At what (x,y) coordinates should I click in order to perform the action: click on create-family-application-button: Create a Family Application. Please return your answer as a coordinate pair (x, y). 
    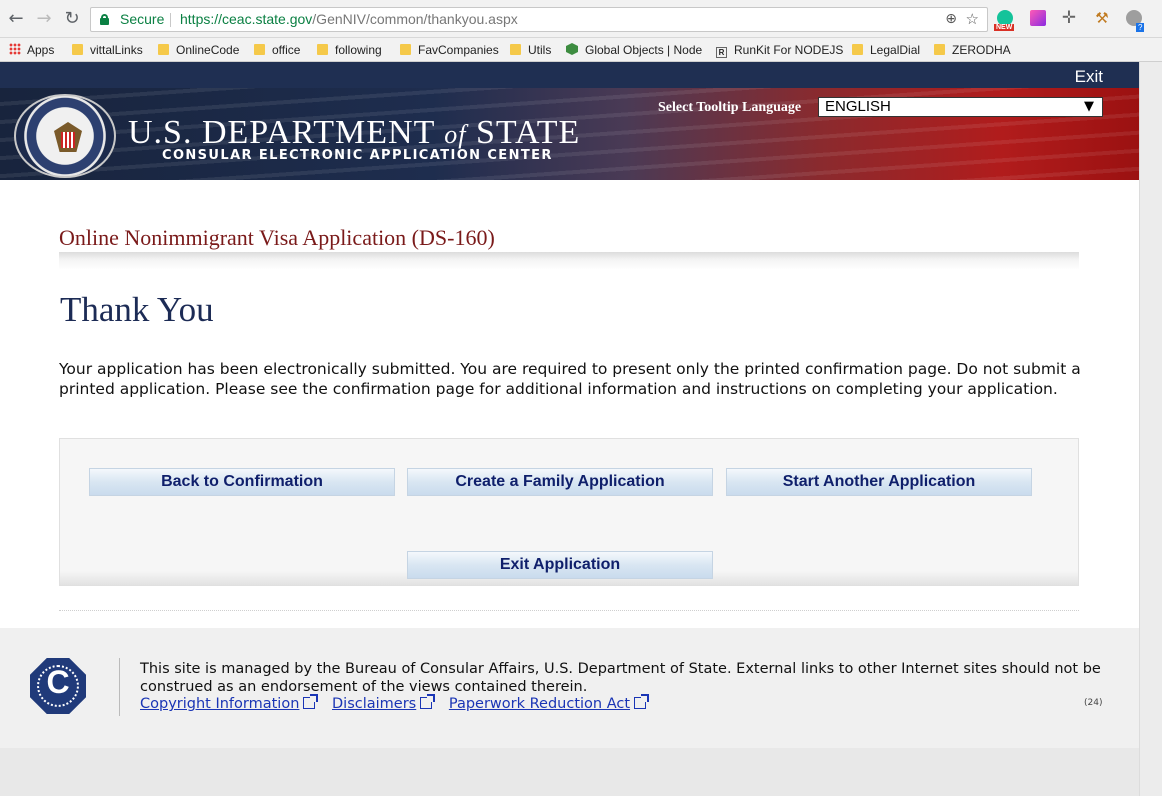
    Looking at the image, I should click on (560, 482).